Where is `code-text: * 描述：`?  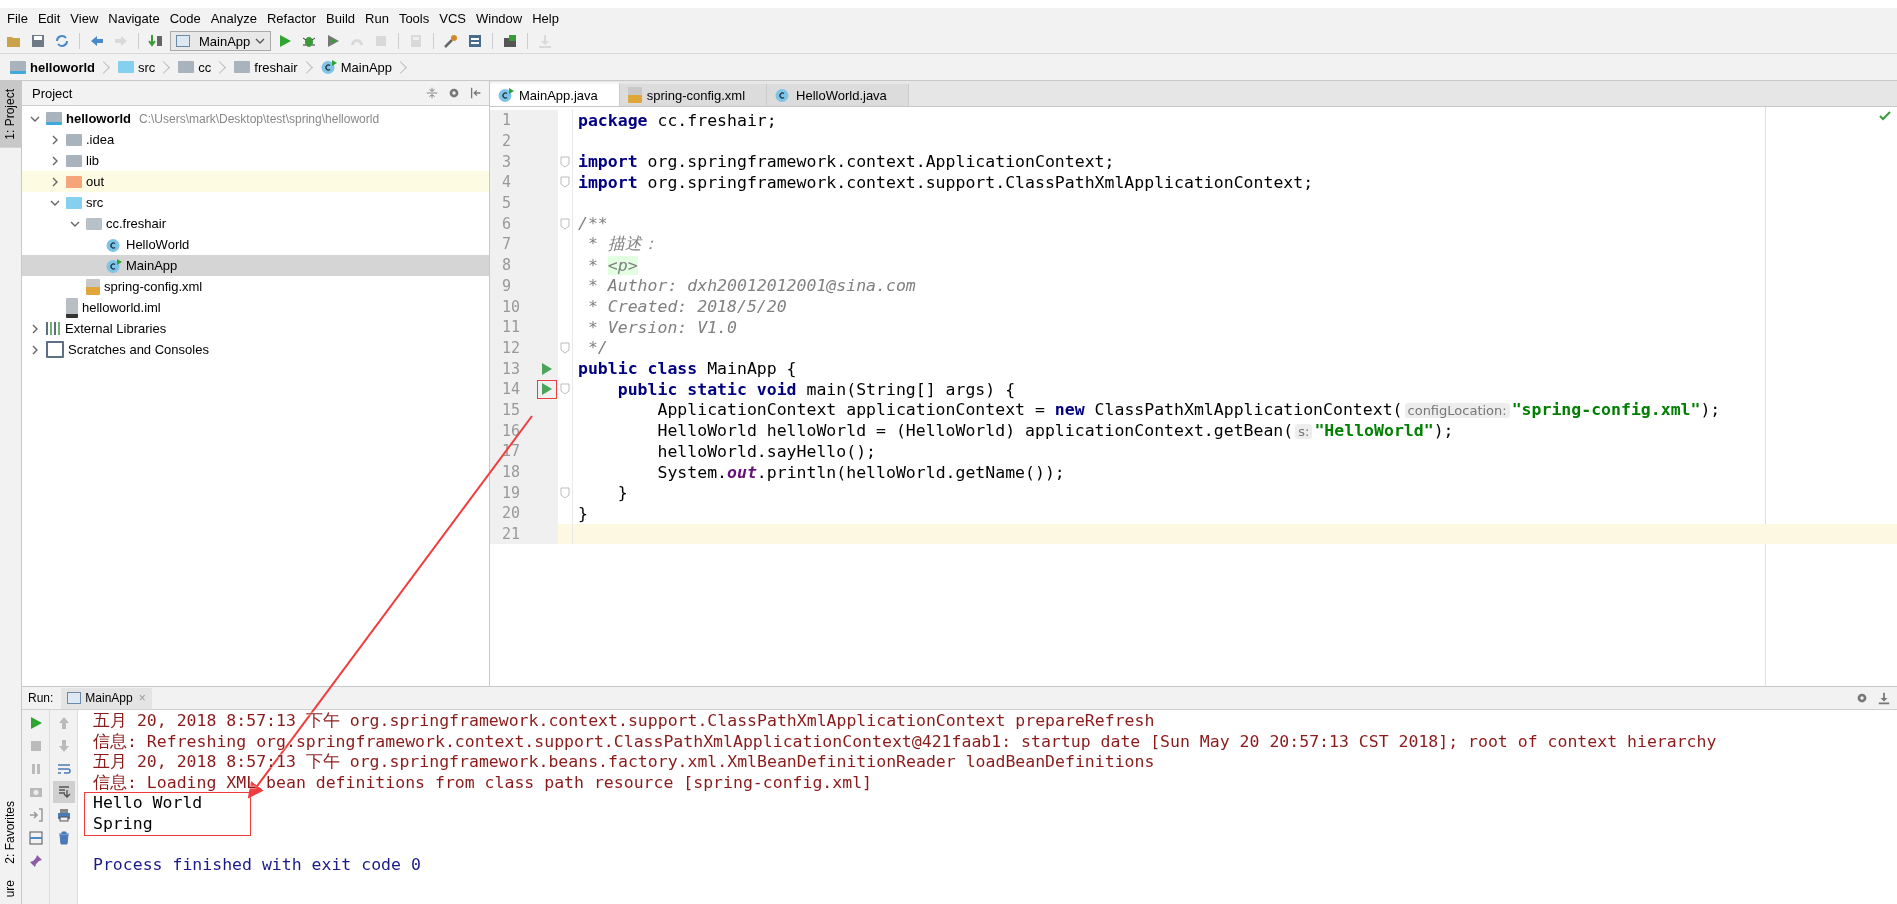 code-text: * 描述： is located at coordinates (622, 244).